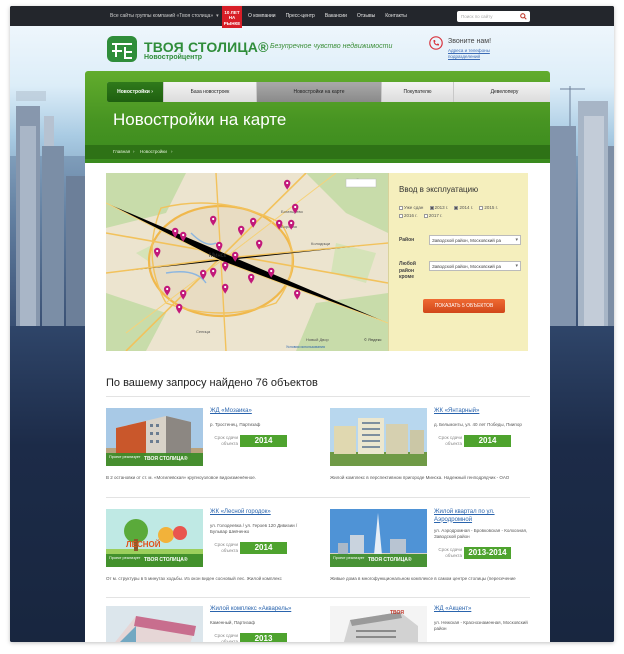 The height and width of the screenshot is (654, 624). Describe the element at coordinates (232, 622) in the screenshot. I see `listing-address: Каменный, Партизаф` at that location.